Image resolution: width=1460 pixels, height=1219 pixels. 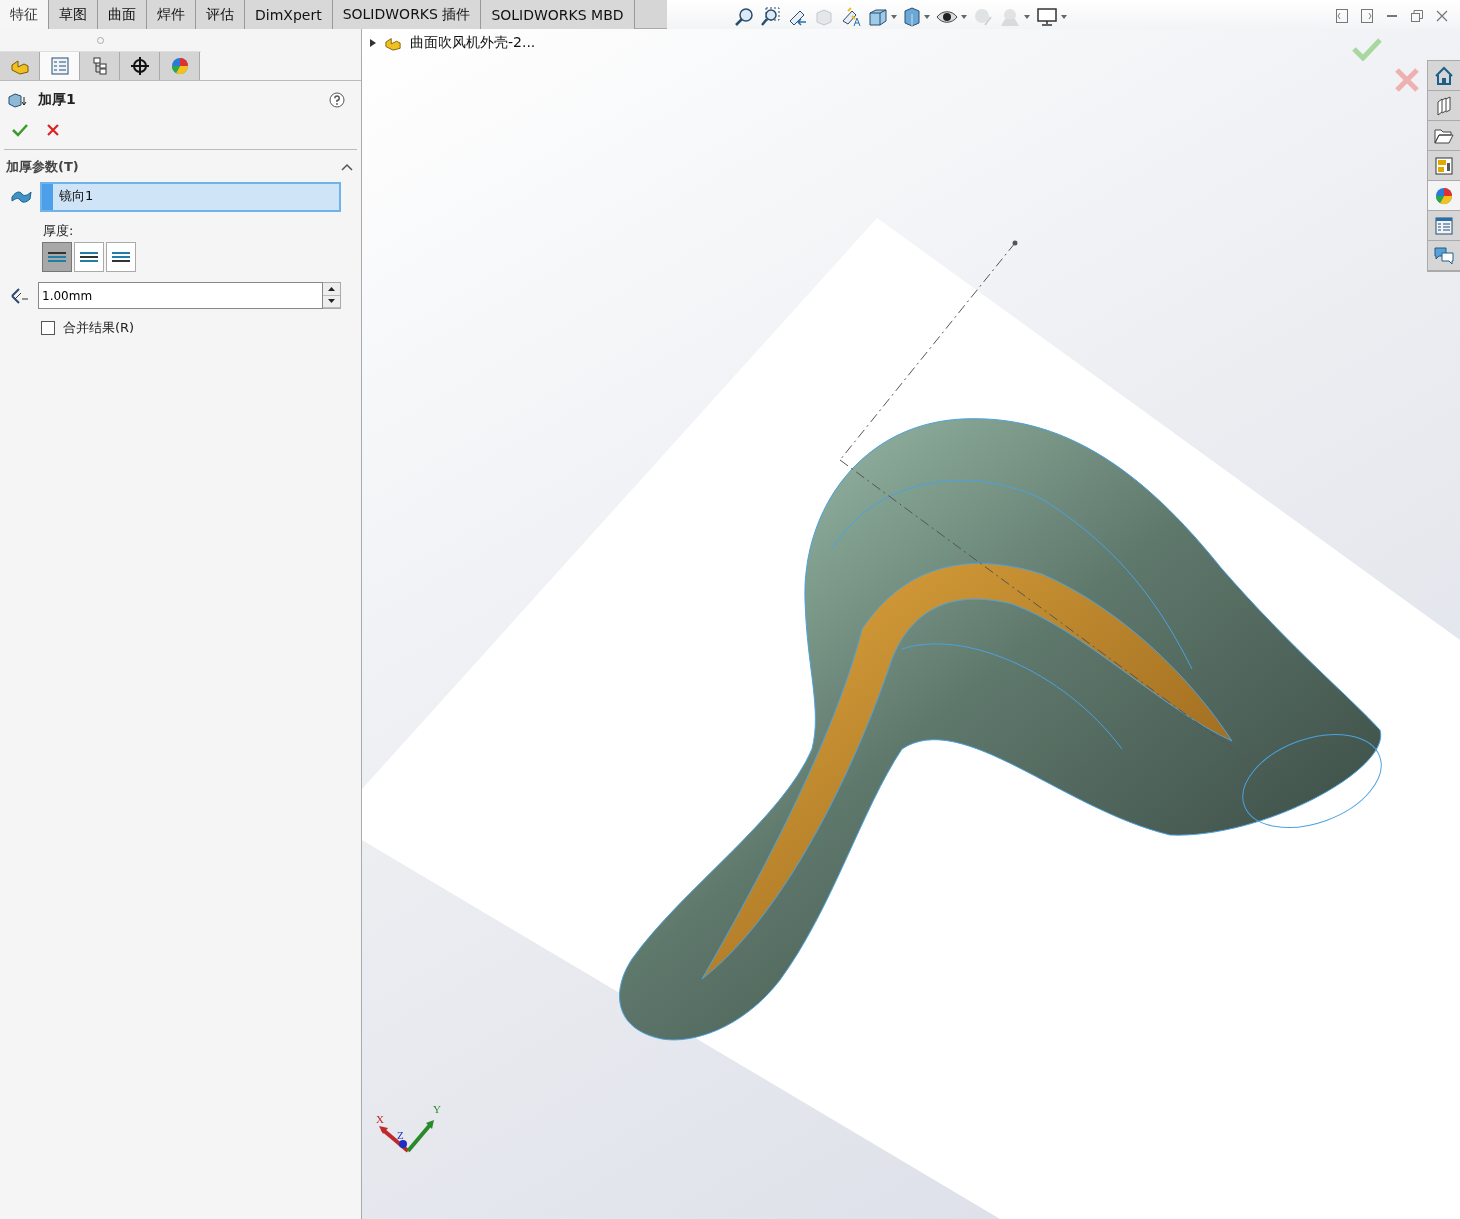 I want to click on tile-right-icon, so click(x=1367, y=16).